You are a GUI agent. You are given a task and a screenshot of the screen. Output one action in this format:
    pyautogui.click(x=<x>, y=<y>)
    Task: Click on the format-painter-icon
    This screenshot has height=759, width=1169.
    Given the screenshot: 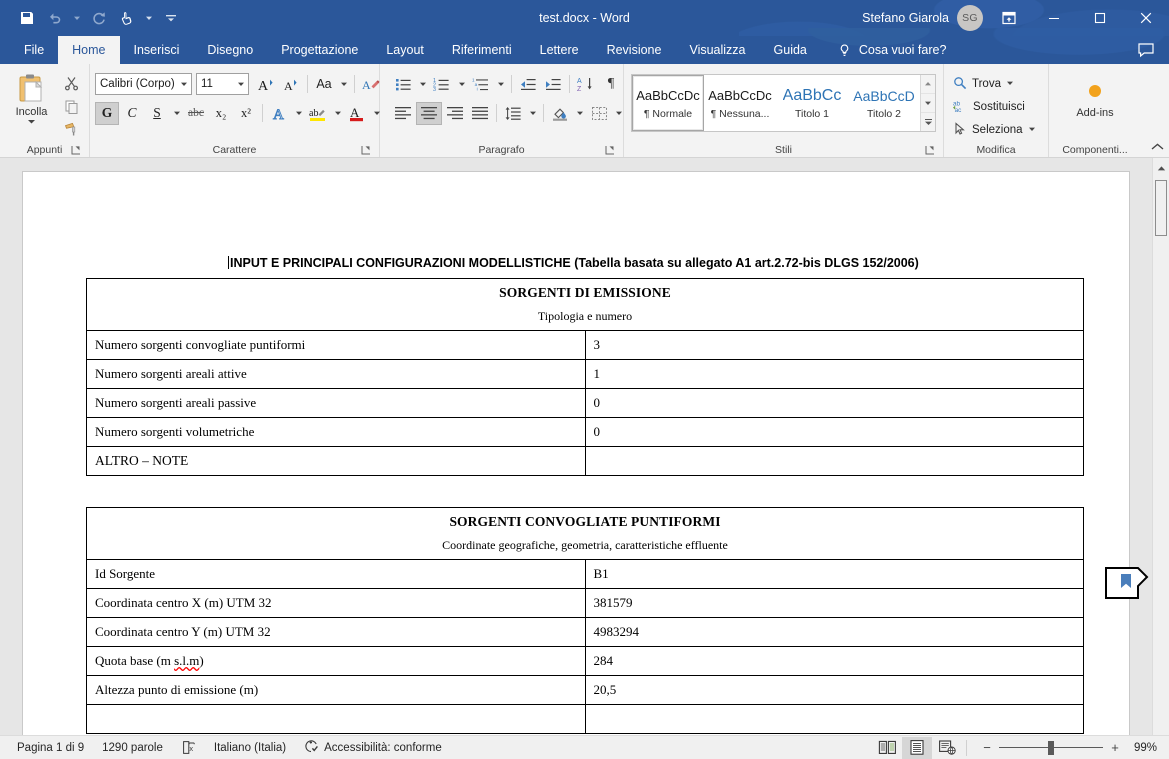 What is the action you would take?
    pyautogui.click(x=71, y=129)
    